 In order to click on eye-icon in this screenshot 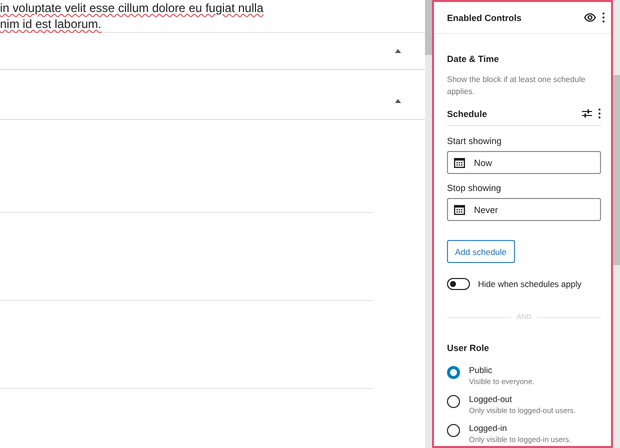, I will do `click(590, 17)`.